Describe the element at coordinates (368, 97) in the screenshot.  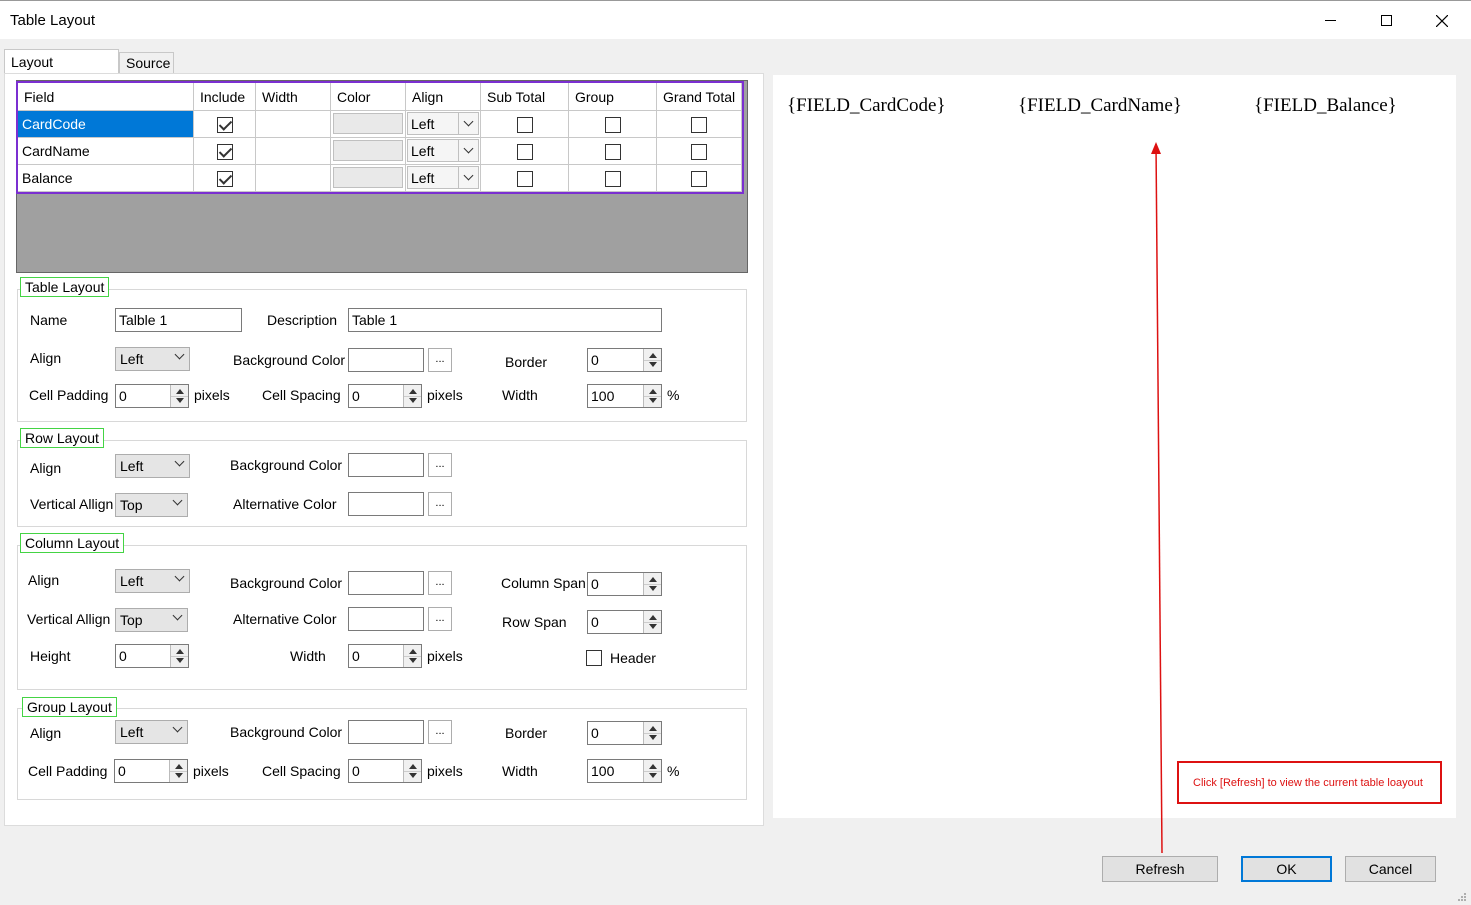
I see `grid-header-color: Color` at that location.